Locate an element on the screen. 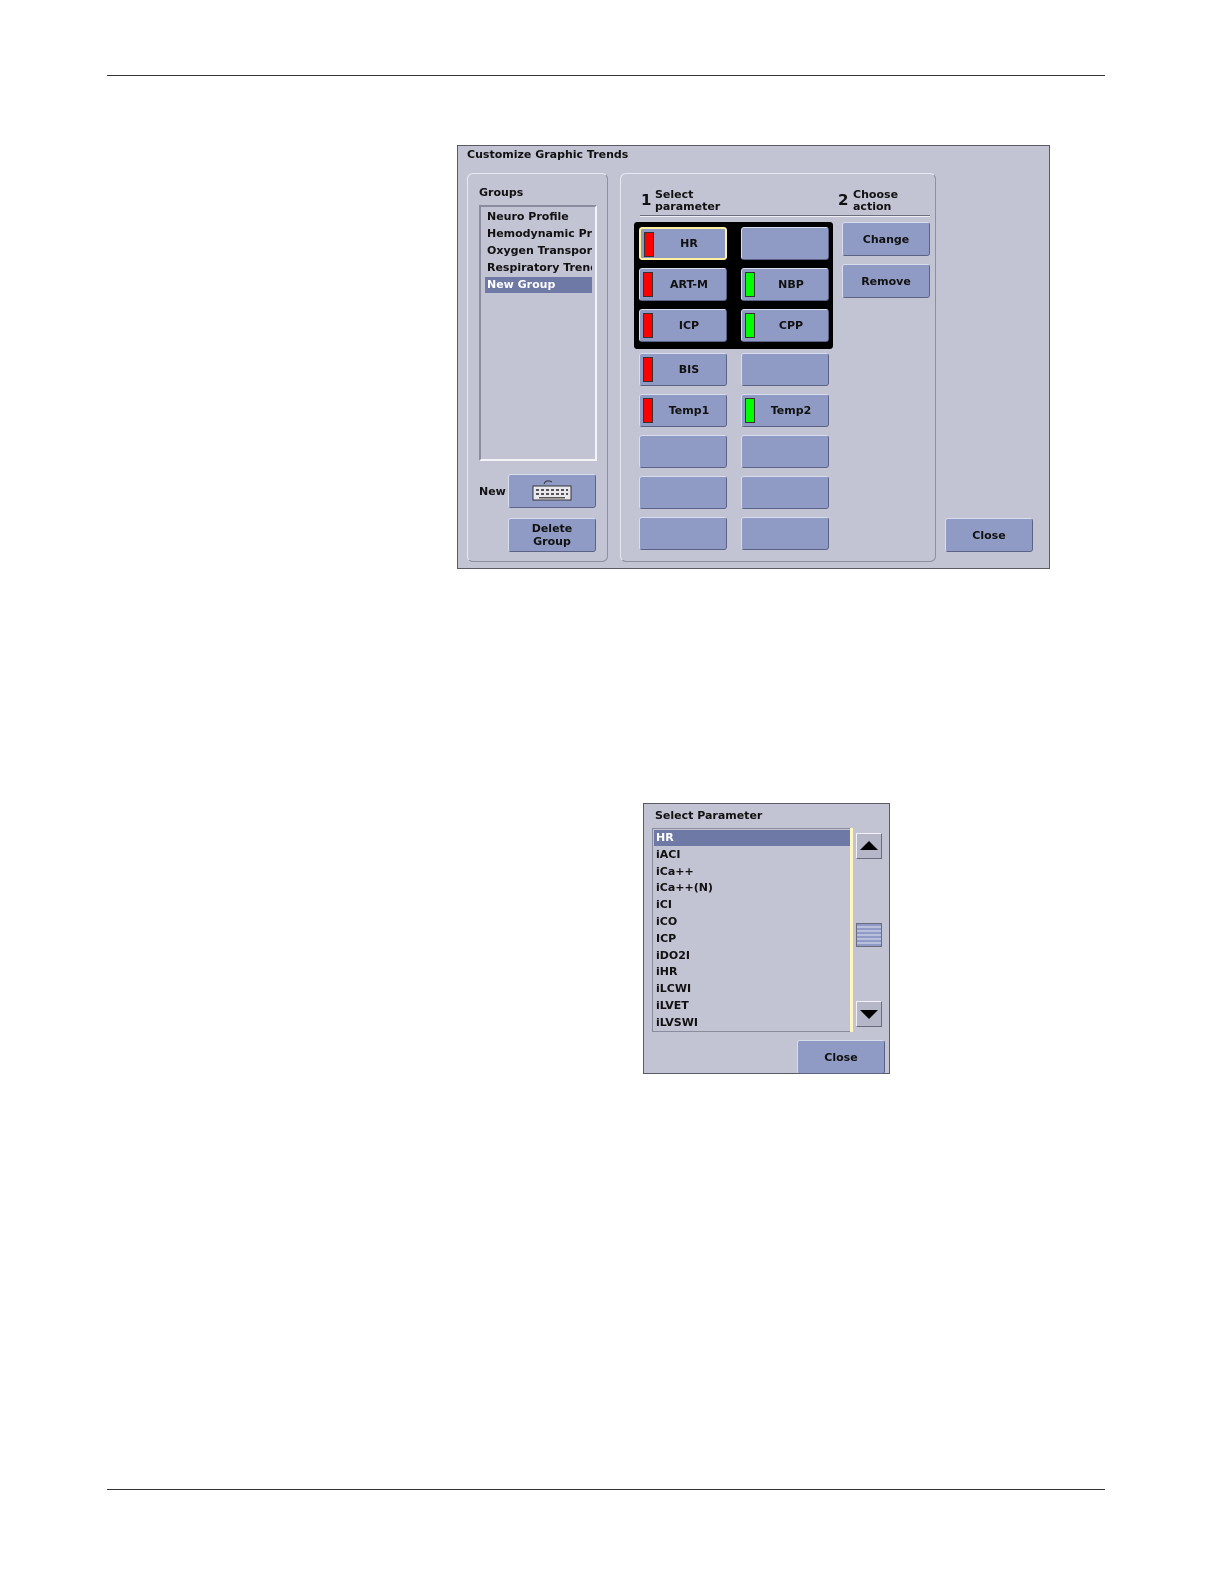  parameter-list-item: iHR is located at coordinates (752, 972).